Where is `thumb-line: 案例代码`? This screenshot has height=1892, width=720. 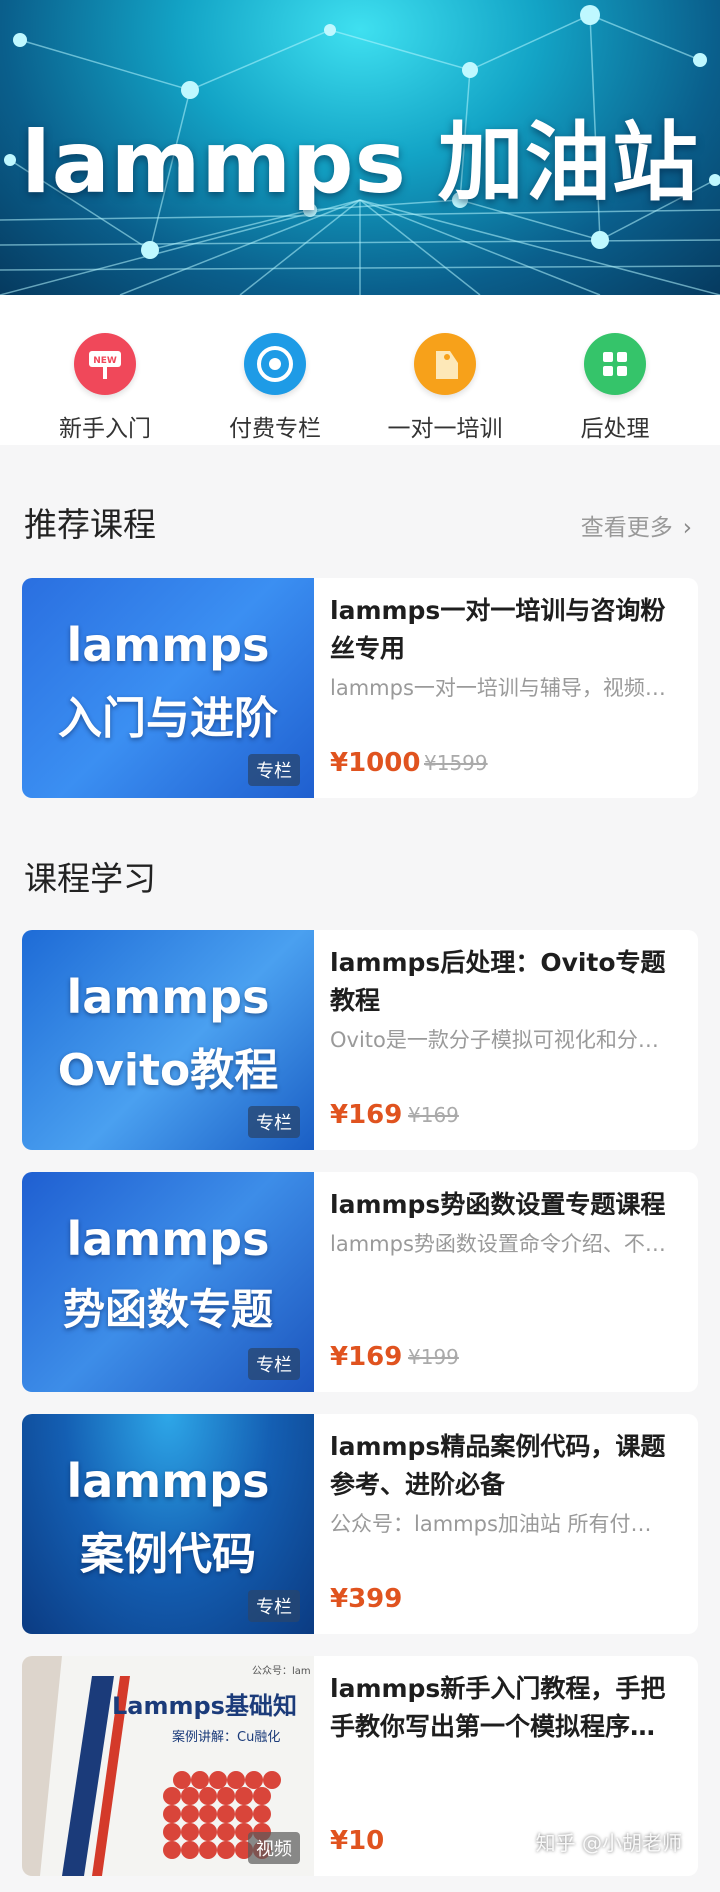
thumb-line: 案例代码 is located at coordinates (168, 1554).